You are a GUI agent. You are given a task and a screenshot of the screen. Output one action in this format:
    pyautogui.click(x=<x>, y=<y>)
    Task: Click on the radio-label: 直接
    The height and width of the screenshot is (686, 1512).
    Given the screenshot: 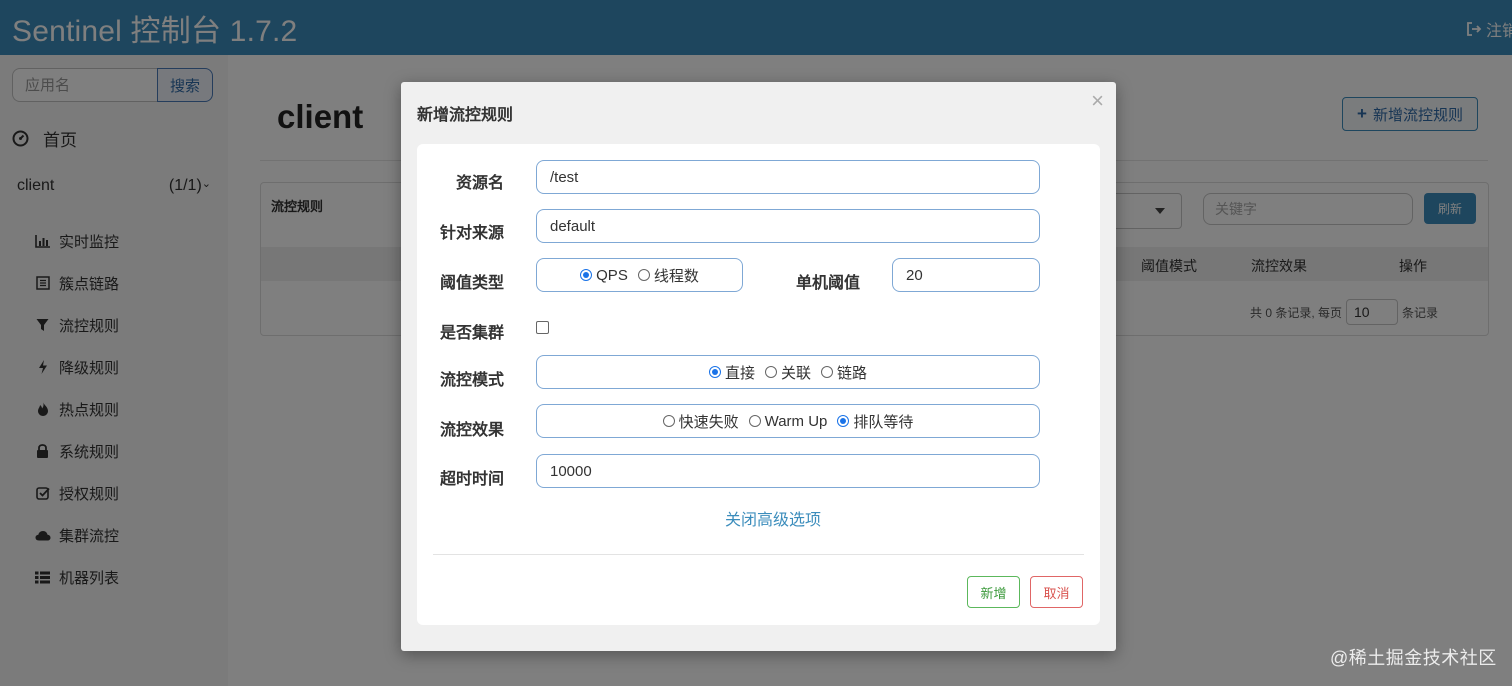 What is the action you would take?
    pyautogui.click(x=739, y=373)
    